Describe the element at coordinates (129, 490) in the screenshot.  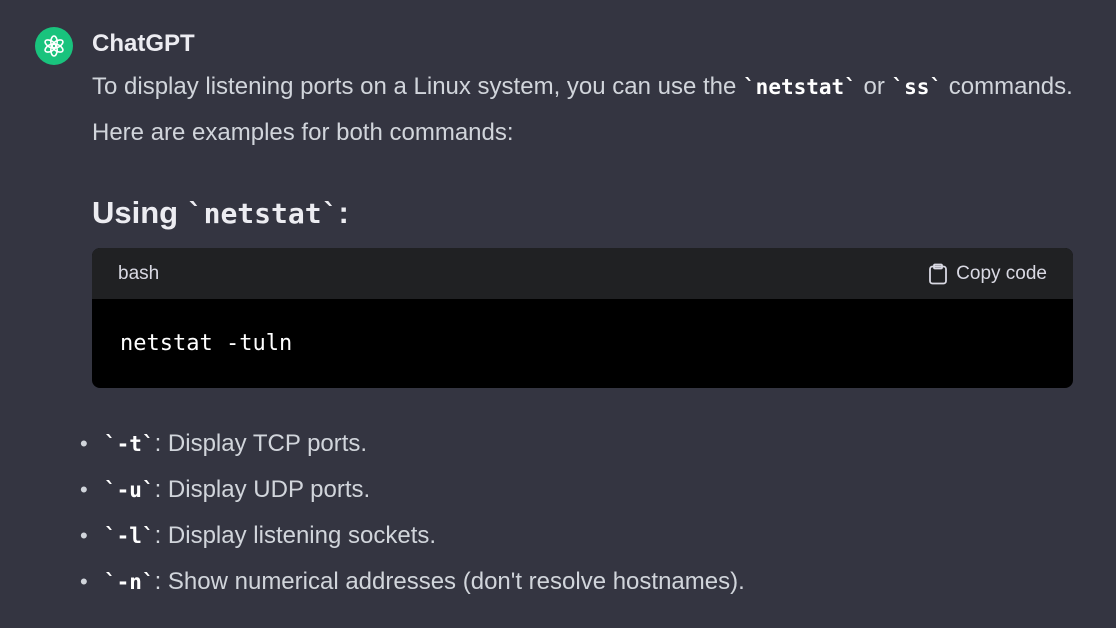
I see `flag-code: `-u`` at that location.